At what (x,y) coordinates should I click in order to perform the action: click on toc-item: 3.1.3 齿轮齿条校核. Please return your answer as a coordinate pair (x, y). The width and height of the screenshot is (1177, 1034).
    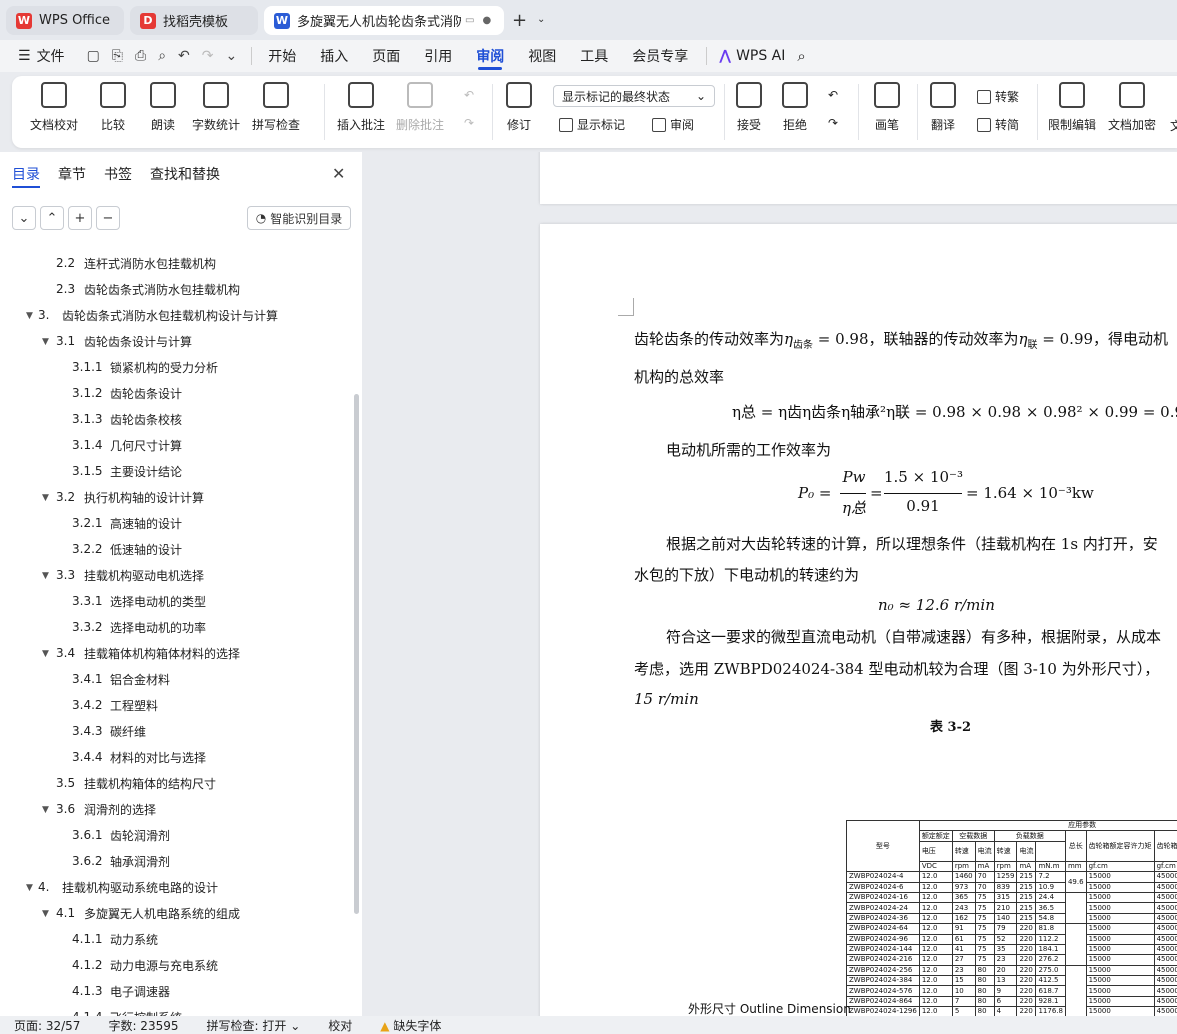
    Looking at the image, I should click on (127, 419).